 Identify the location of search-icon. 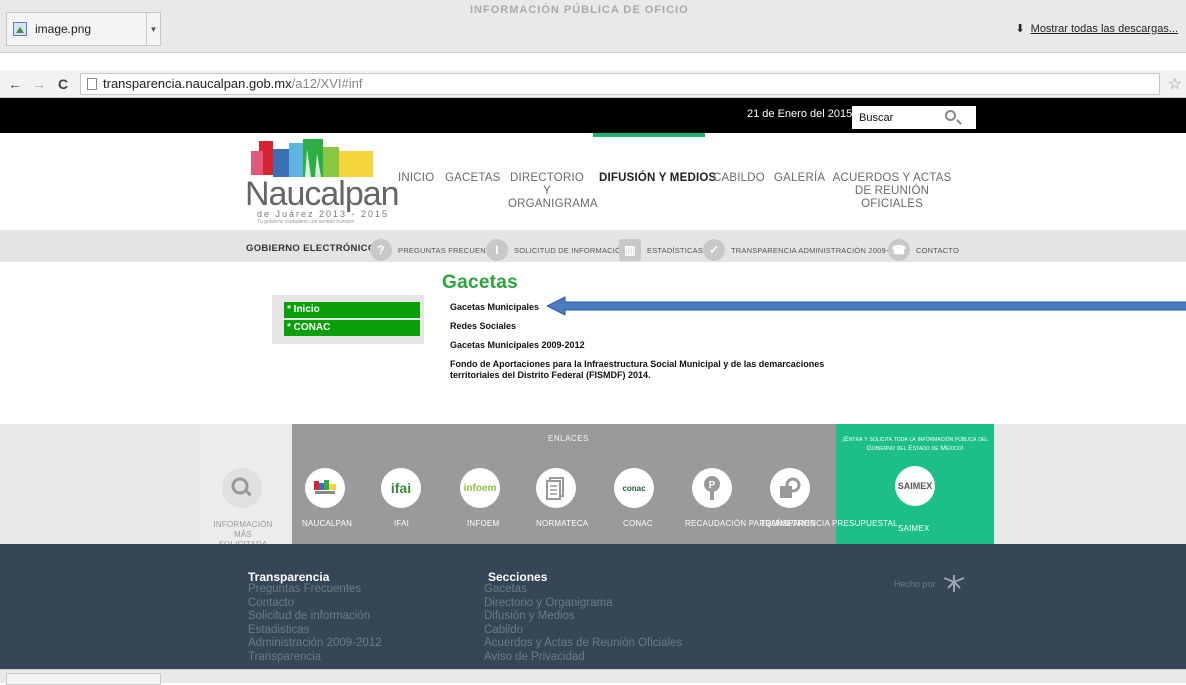
(950, 115).